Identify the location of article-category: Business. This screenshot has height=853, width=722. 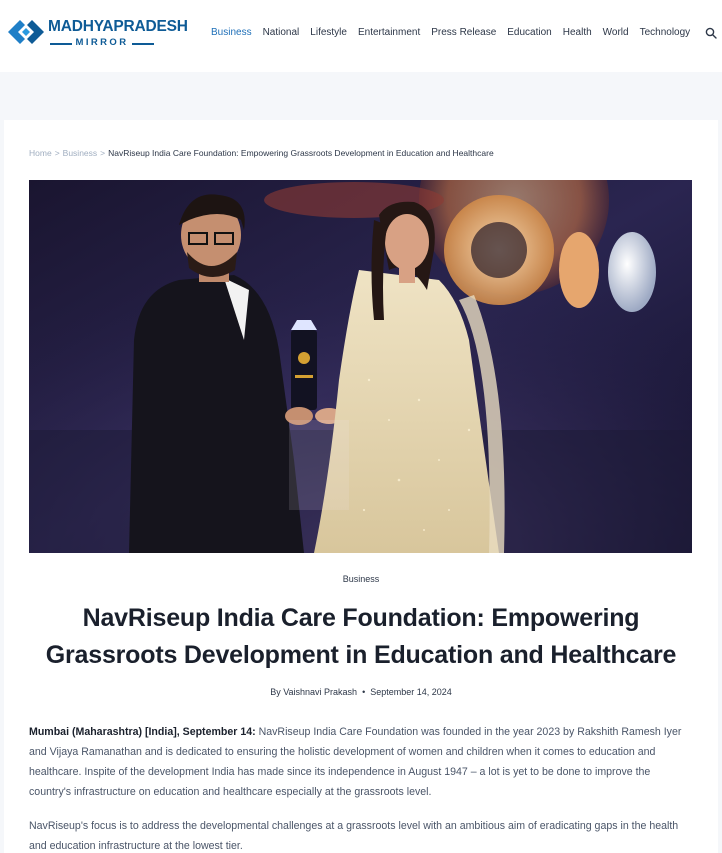
(361, 579).